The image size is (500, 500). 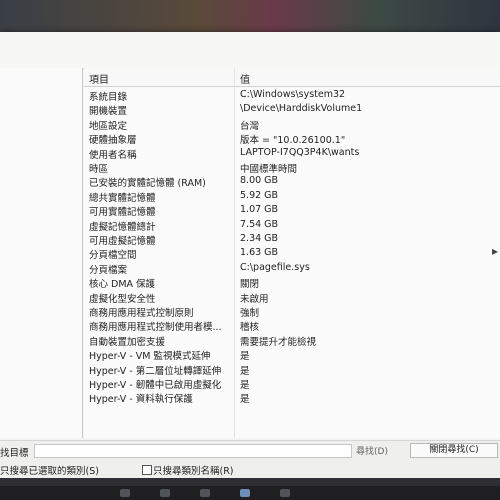 I want to click on row-item: 可用虛擬記憶體, so click(x=122, y=241).